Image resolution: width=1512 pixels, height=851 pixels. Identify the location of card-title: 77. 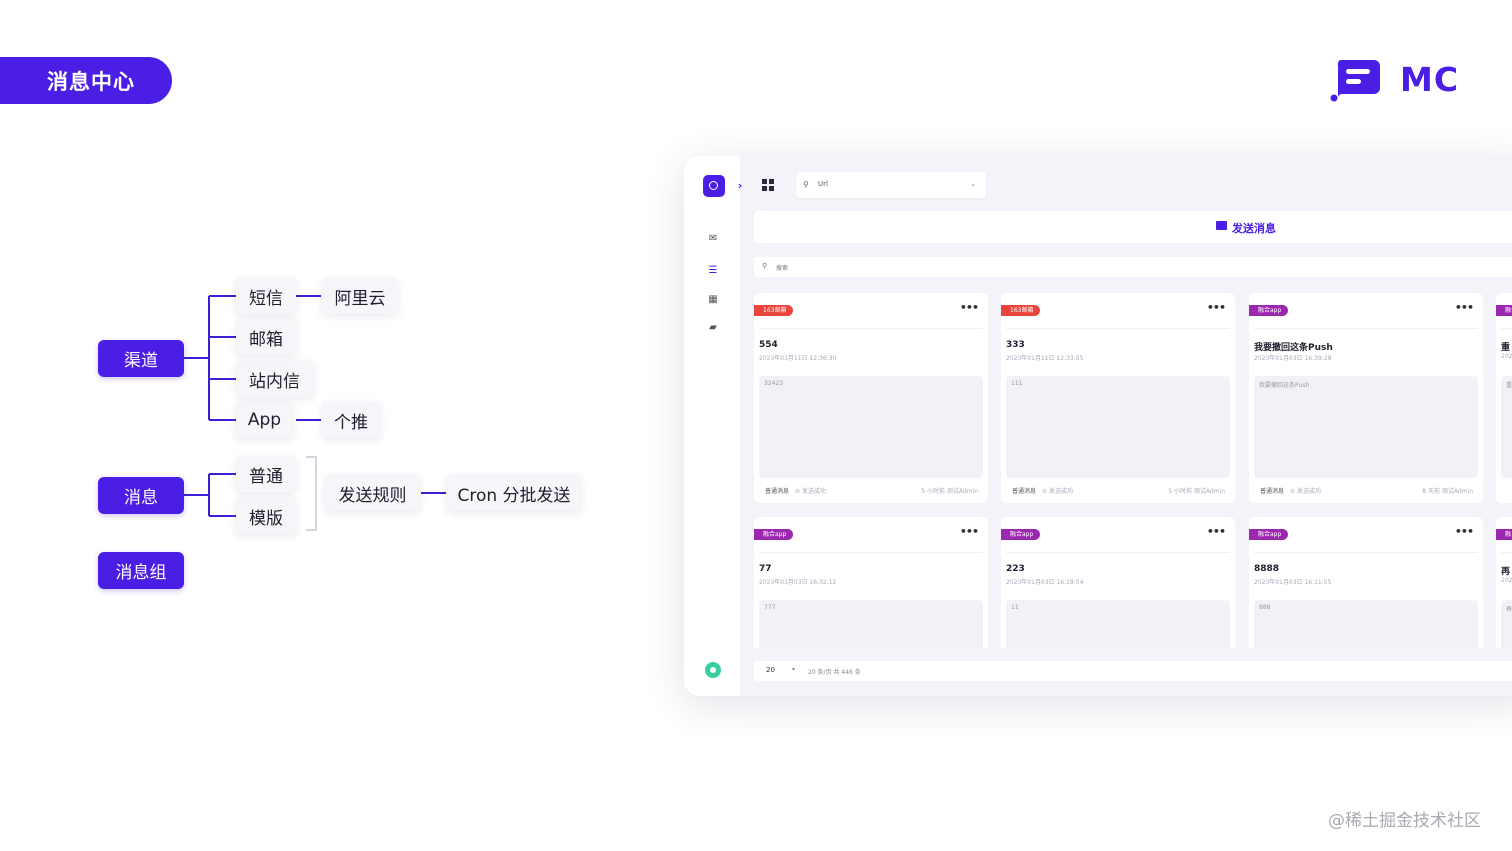
(765, 569).